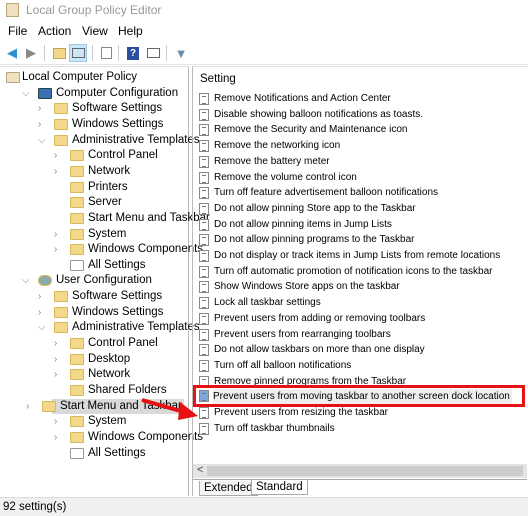  Describe the element at coordinates (272, 161) in the screenshot. I see `setting-label: Remove the battery meter` at that location.